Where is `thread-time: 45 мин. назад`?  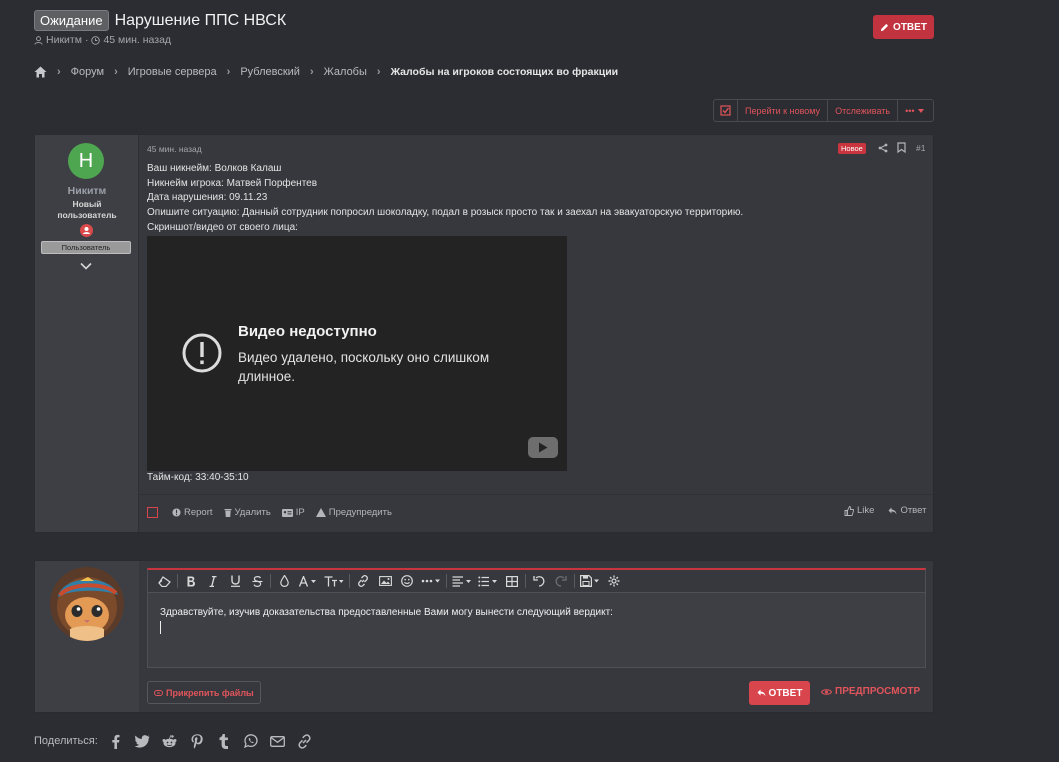 thread-time: 45 мин. назад is located at coordinates (137, 40).